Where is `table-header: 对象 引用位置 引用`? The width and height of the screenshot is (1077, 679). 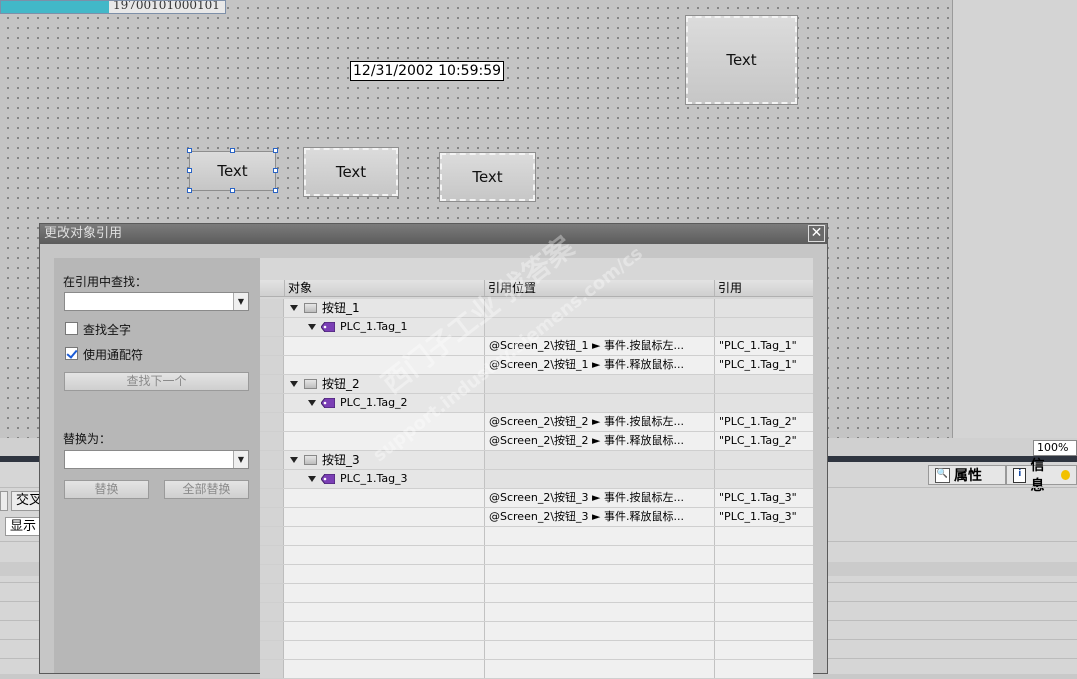 table-header: 对象 引用位置 引用 is located at coordinates (536, 288).